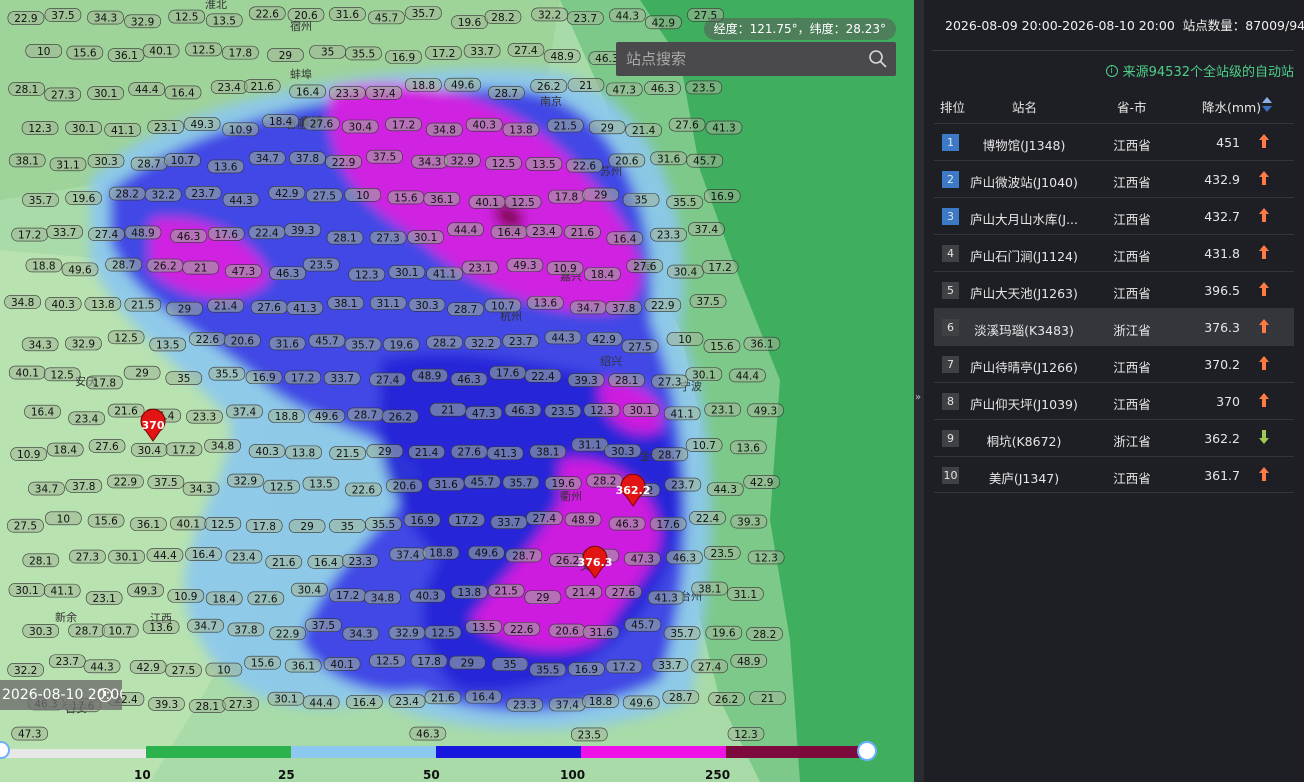  What do you see at coordinates (480, 267) in the screenshot?
I see `station-label: 23.1` at bounding box center [480, 267].